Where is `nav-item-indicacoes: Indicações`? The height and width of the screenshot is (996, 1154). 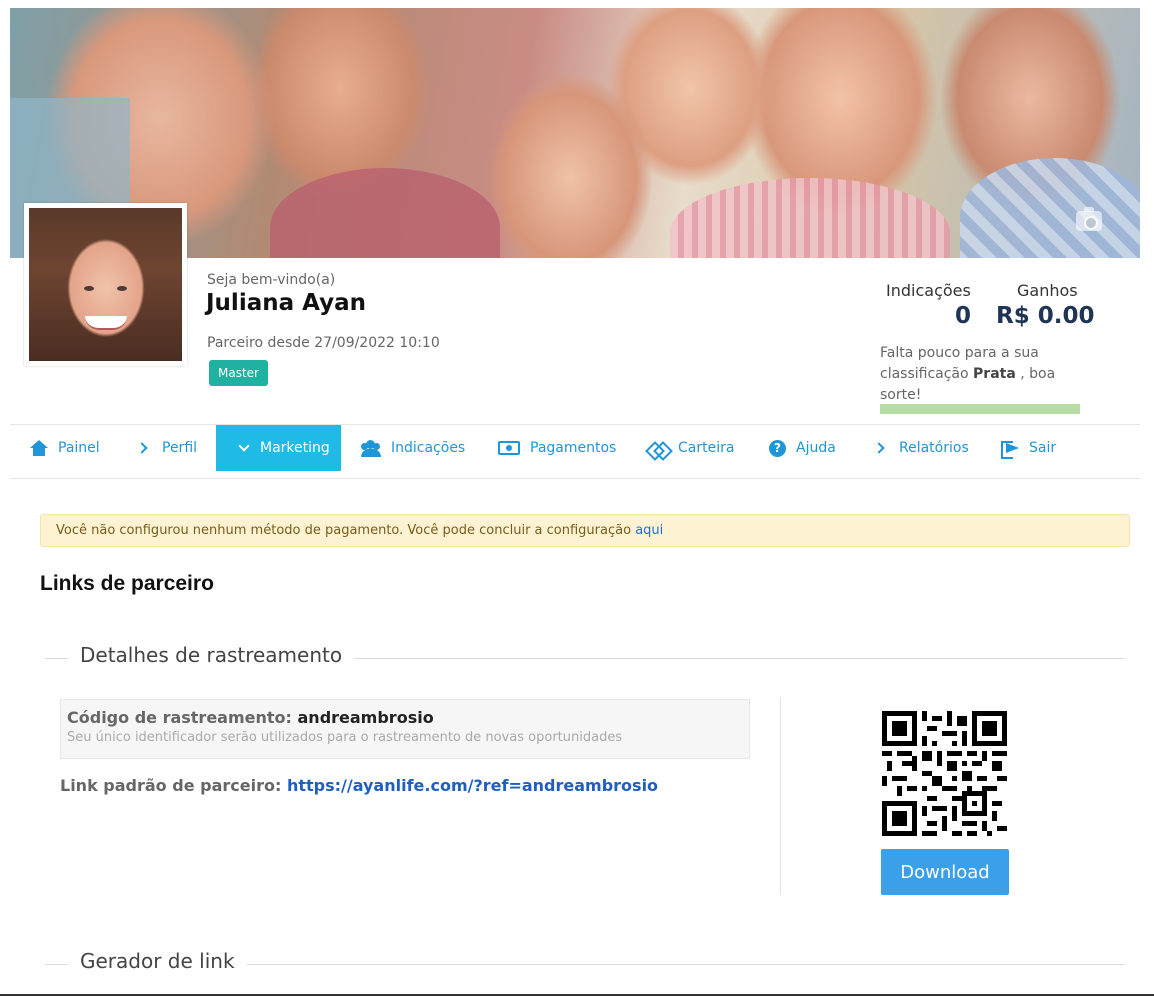 nav-item-indicacoes: Indicações is located at coordinates (413, 448).